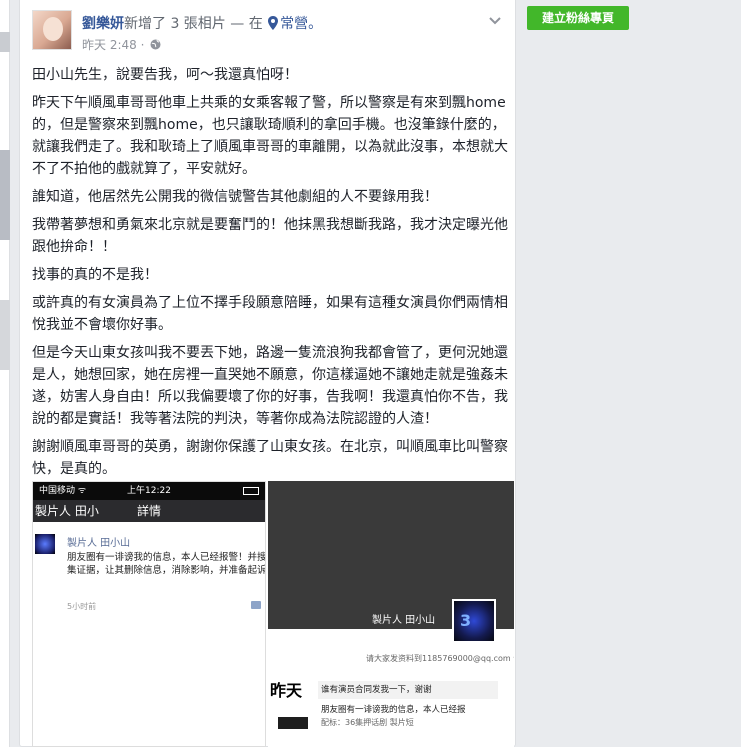  I want to click on profile-avatar: 3, so click(474, 621).